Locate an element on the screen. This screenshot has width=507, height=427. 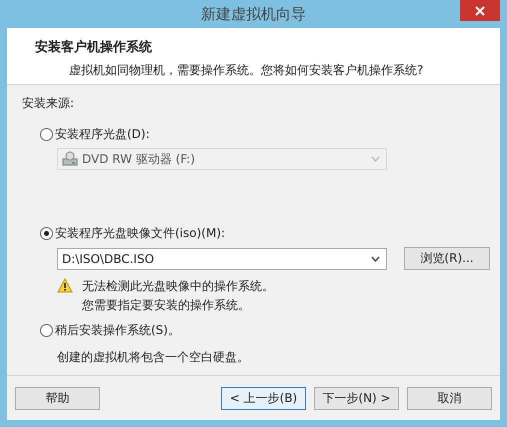
radio-label: 稍后安装操作系统(S)。 is located at coordinates (117, 330).